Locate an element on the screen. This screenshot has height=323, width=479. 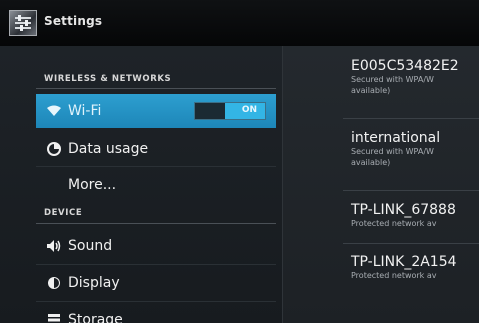
network-ssid: TP-LINK_67888 is located at coordinates (403, 210).